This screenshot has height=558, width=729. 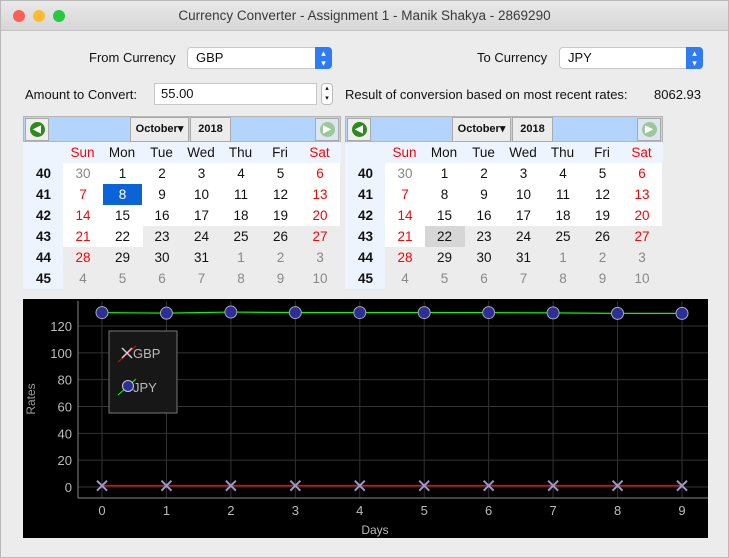 I want to click on to-currency-select: JPY ▴ ▾, so click(x=631, y=58).